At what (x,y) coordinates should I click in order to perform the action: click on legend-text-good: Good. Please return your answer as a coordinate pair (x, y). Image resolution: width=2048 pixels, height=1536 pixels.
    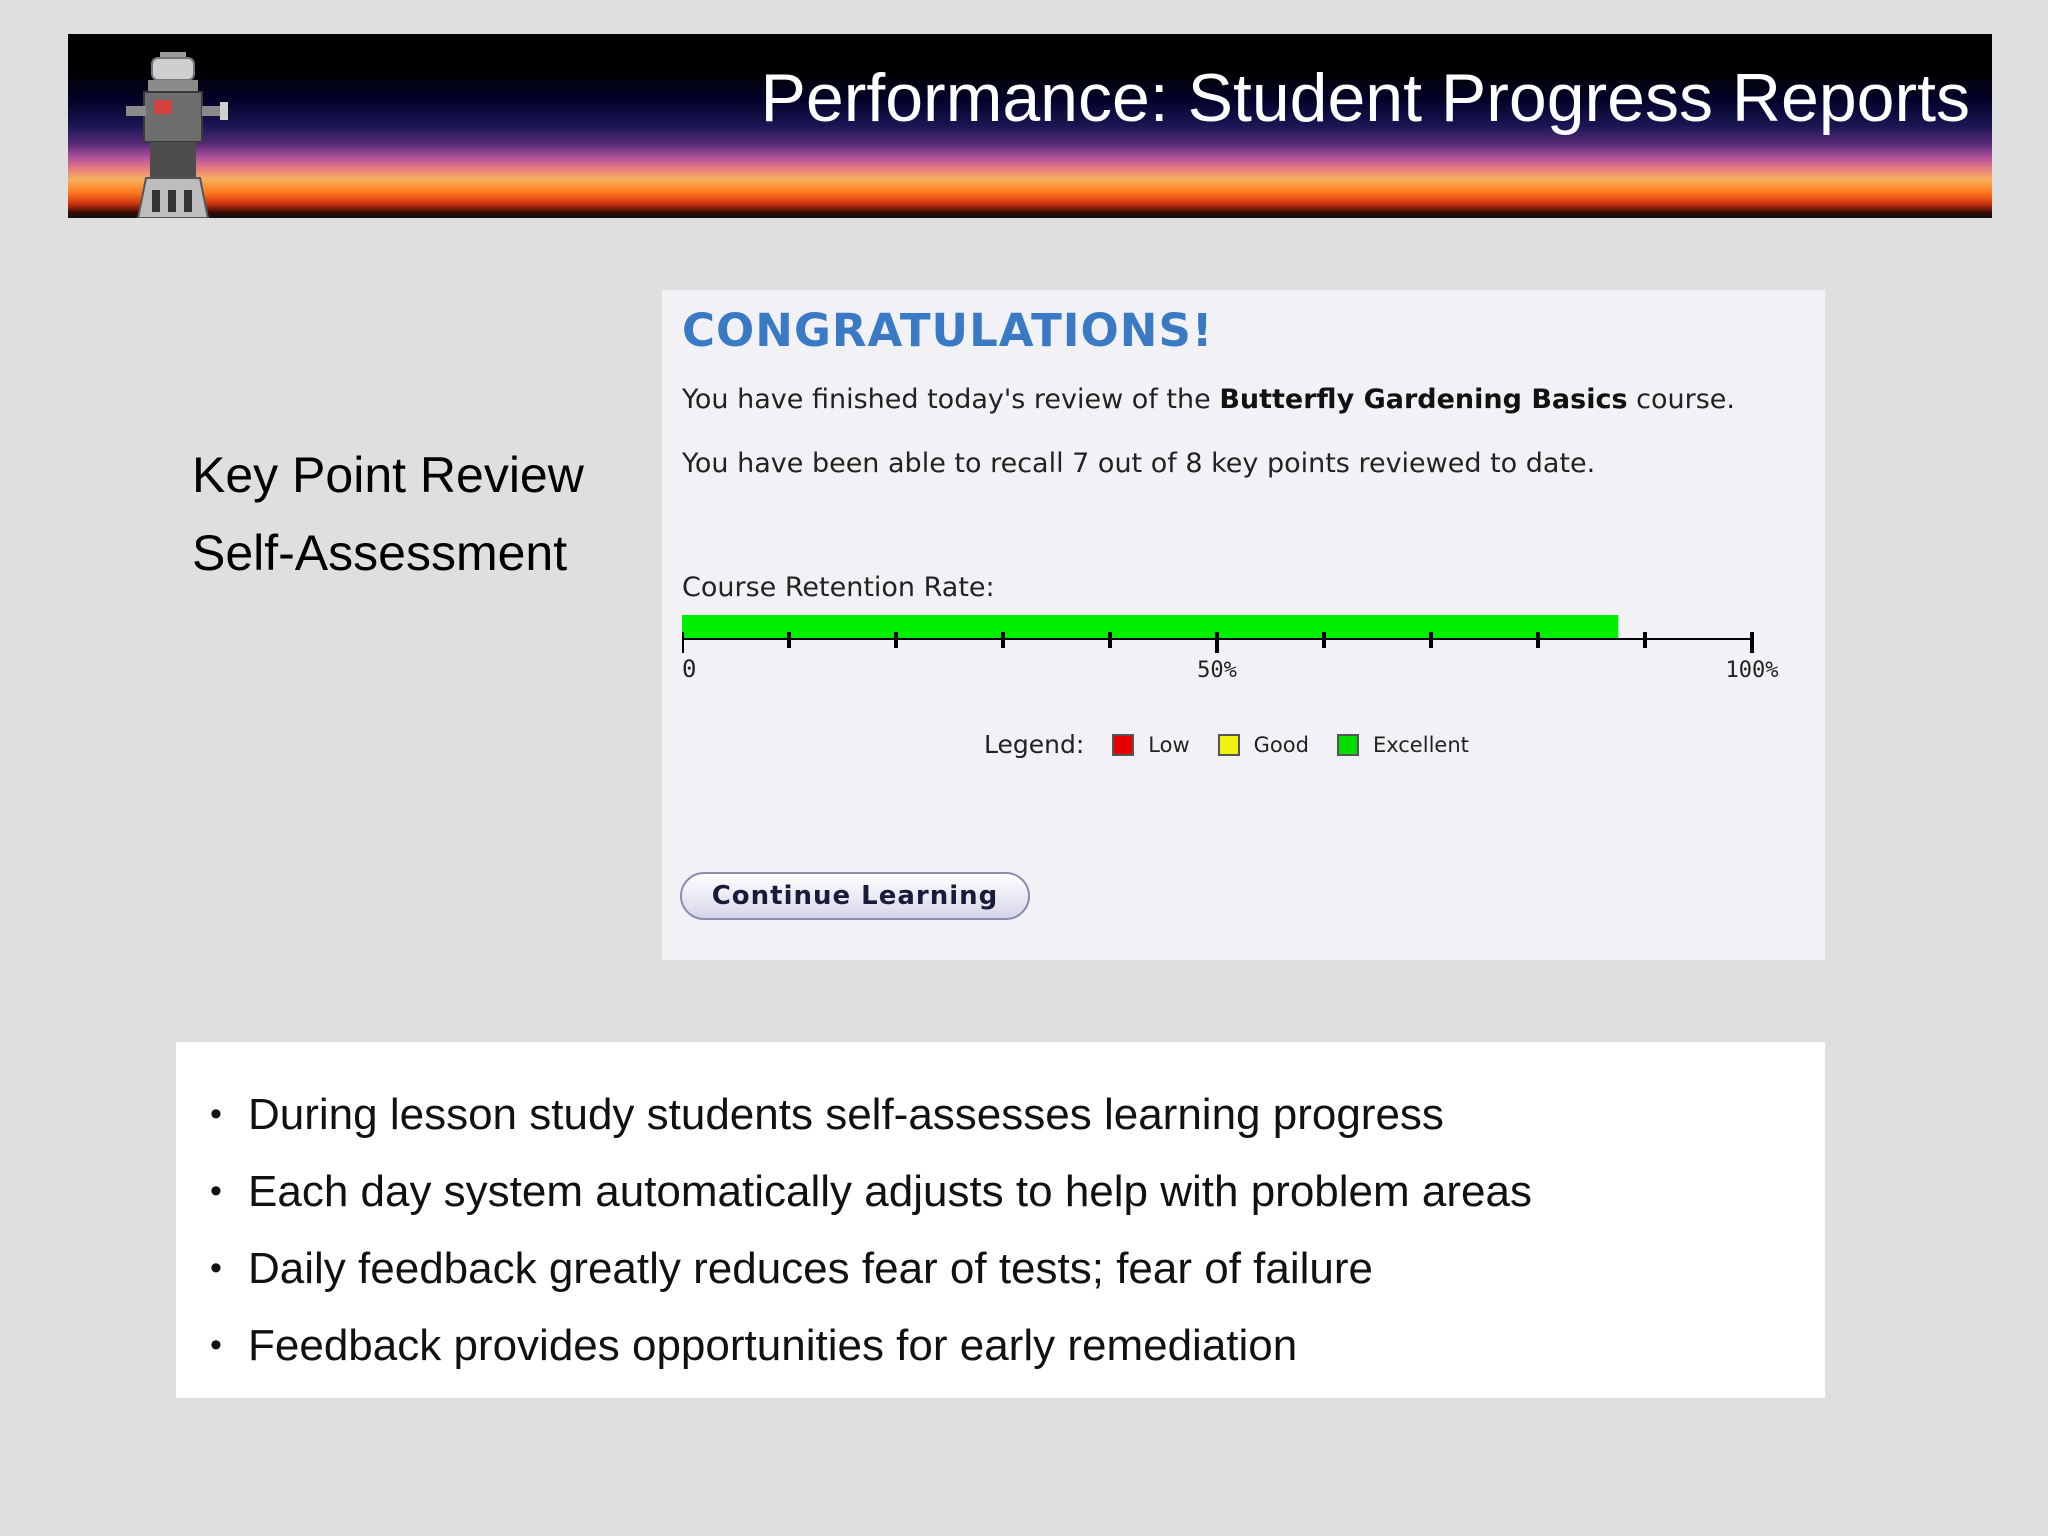
    Looking at the image, I should click on (1281, 744).